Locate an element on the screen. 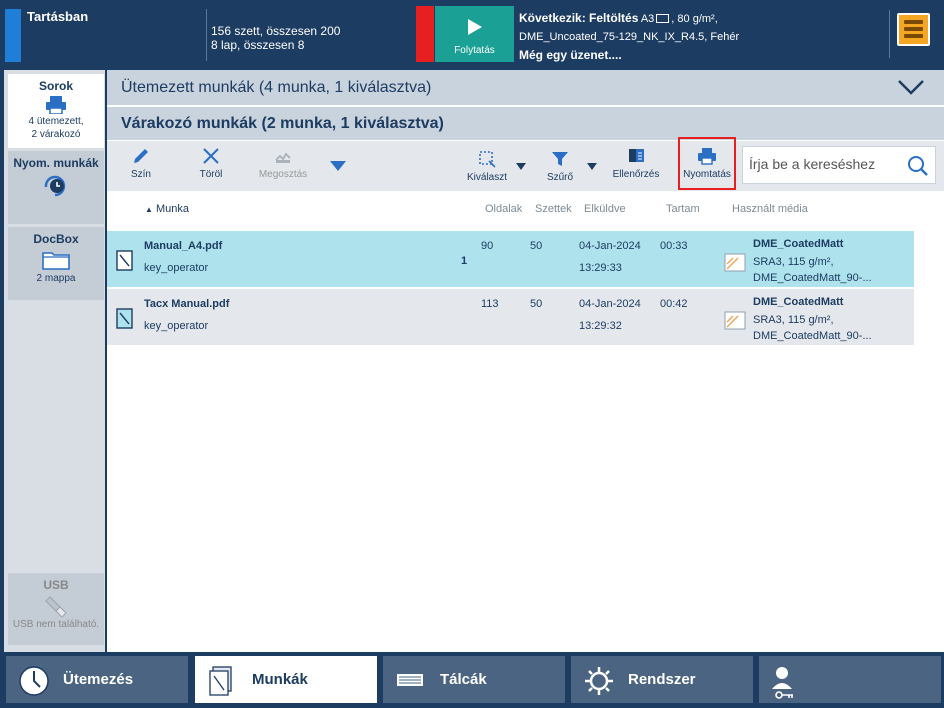 The height and width of the screenshot is (708, 944). sheets-count: 8 lap, összesen 8 is located at coordinates (258, 45).